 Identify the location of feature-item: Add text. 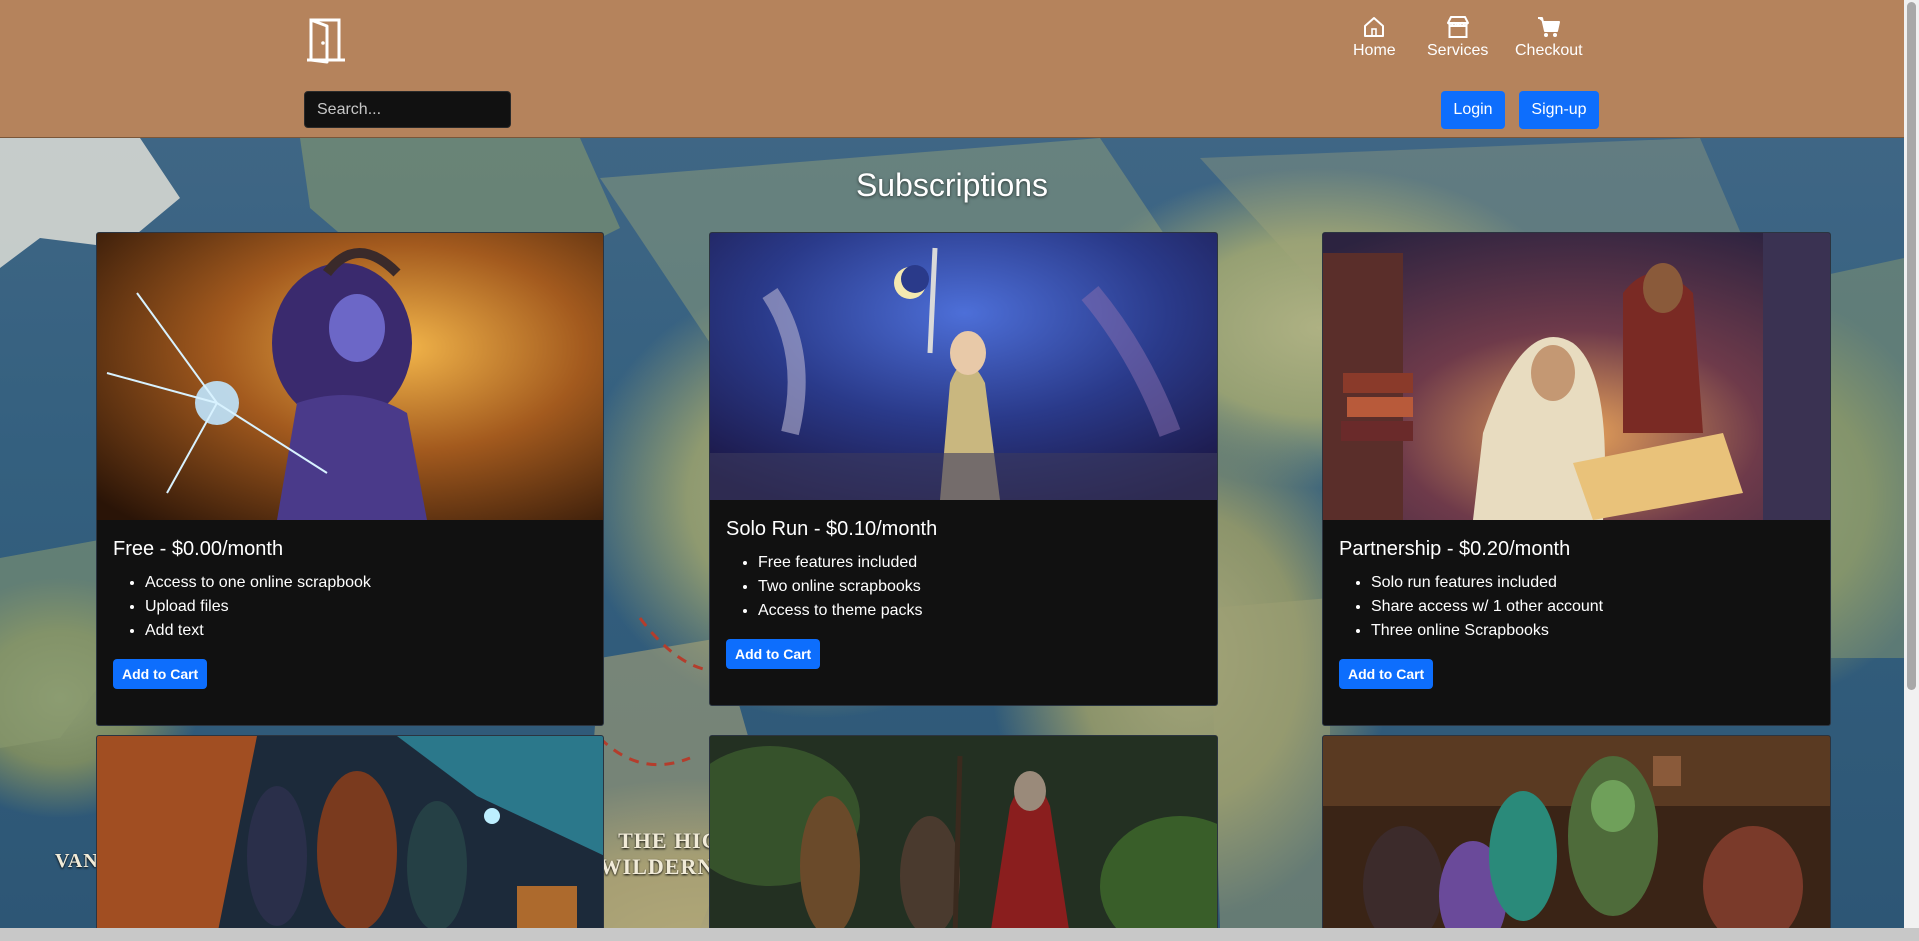
(366, 631).